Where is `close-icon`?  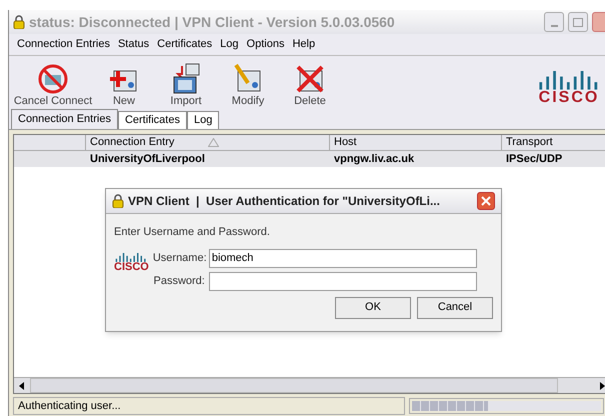 close-icon is located at coordinates (486, 201).